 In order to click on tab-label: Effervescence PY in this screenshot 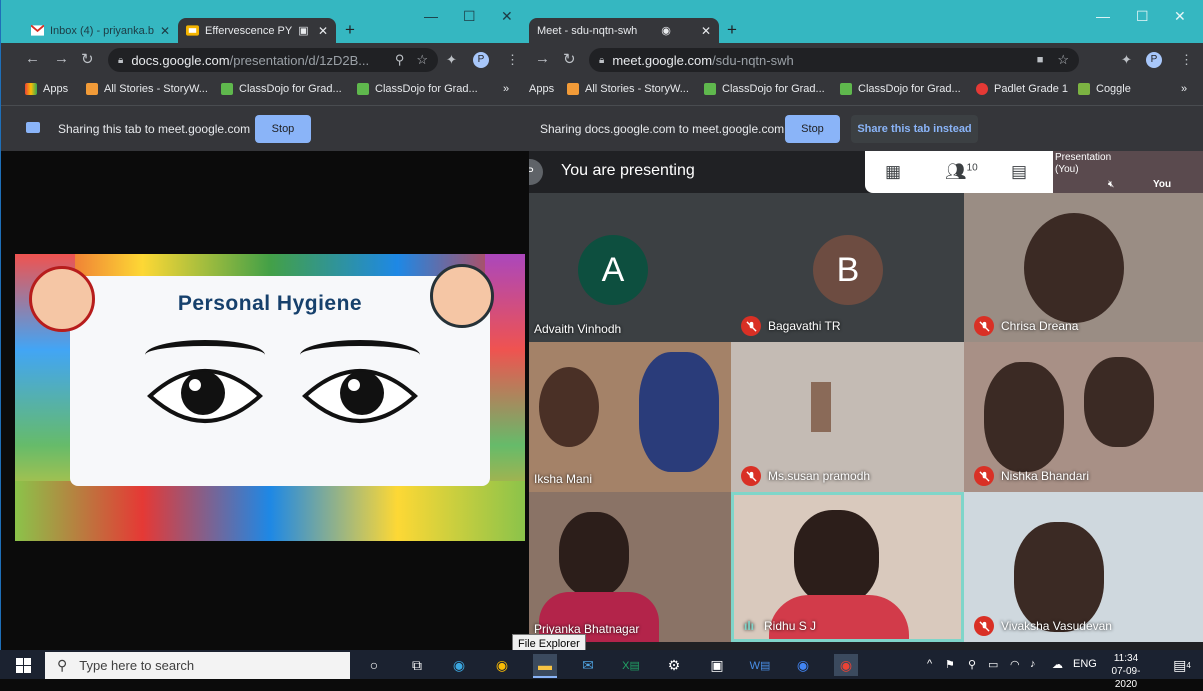, I will do `click(249, 30)`.